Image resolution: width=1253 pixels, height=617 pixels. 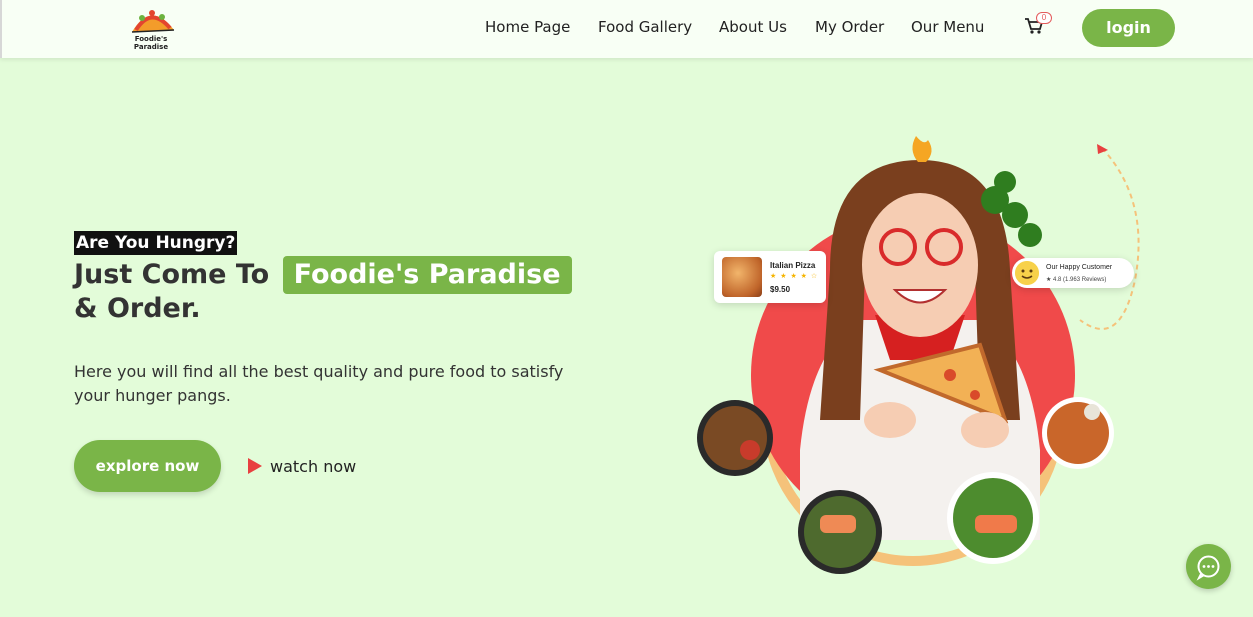 I want to click on taco-logo-icon, so click(x=153, y=21).